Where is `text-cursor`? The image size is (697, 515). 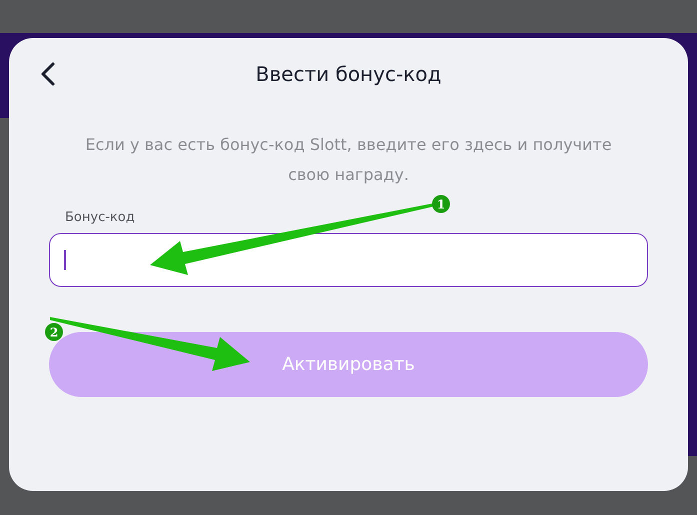 text-cursor is located at coordinates (65, 260).